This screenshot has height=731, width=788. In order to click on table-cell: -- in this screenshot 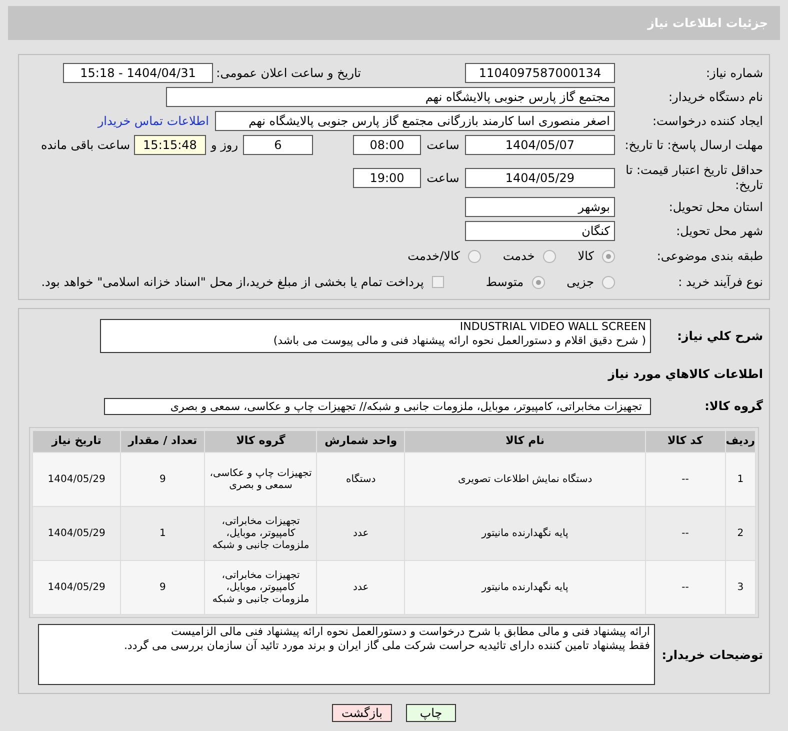, I will do `click(685, 587)`.